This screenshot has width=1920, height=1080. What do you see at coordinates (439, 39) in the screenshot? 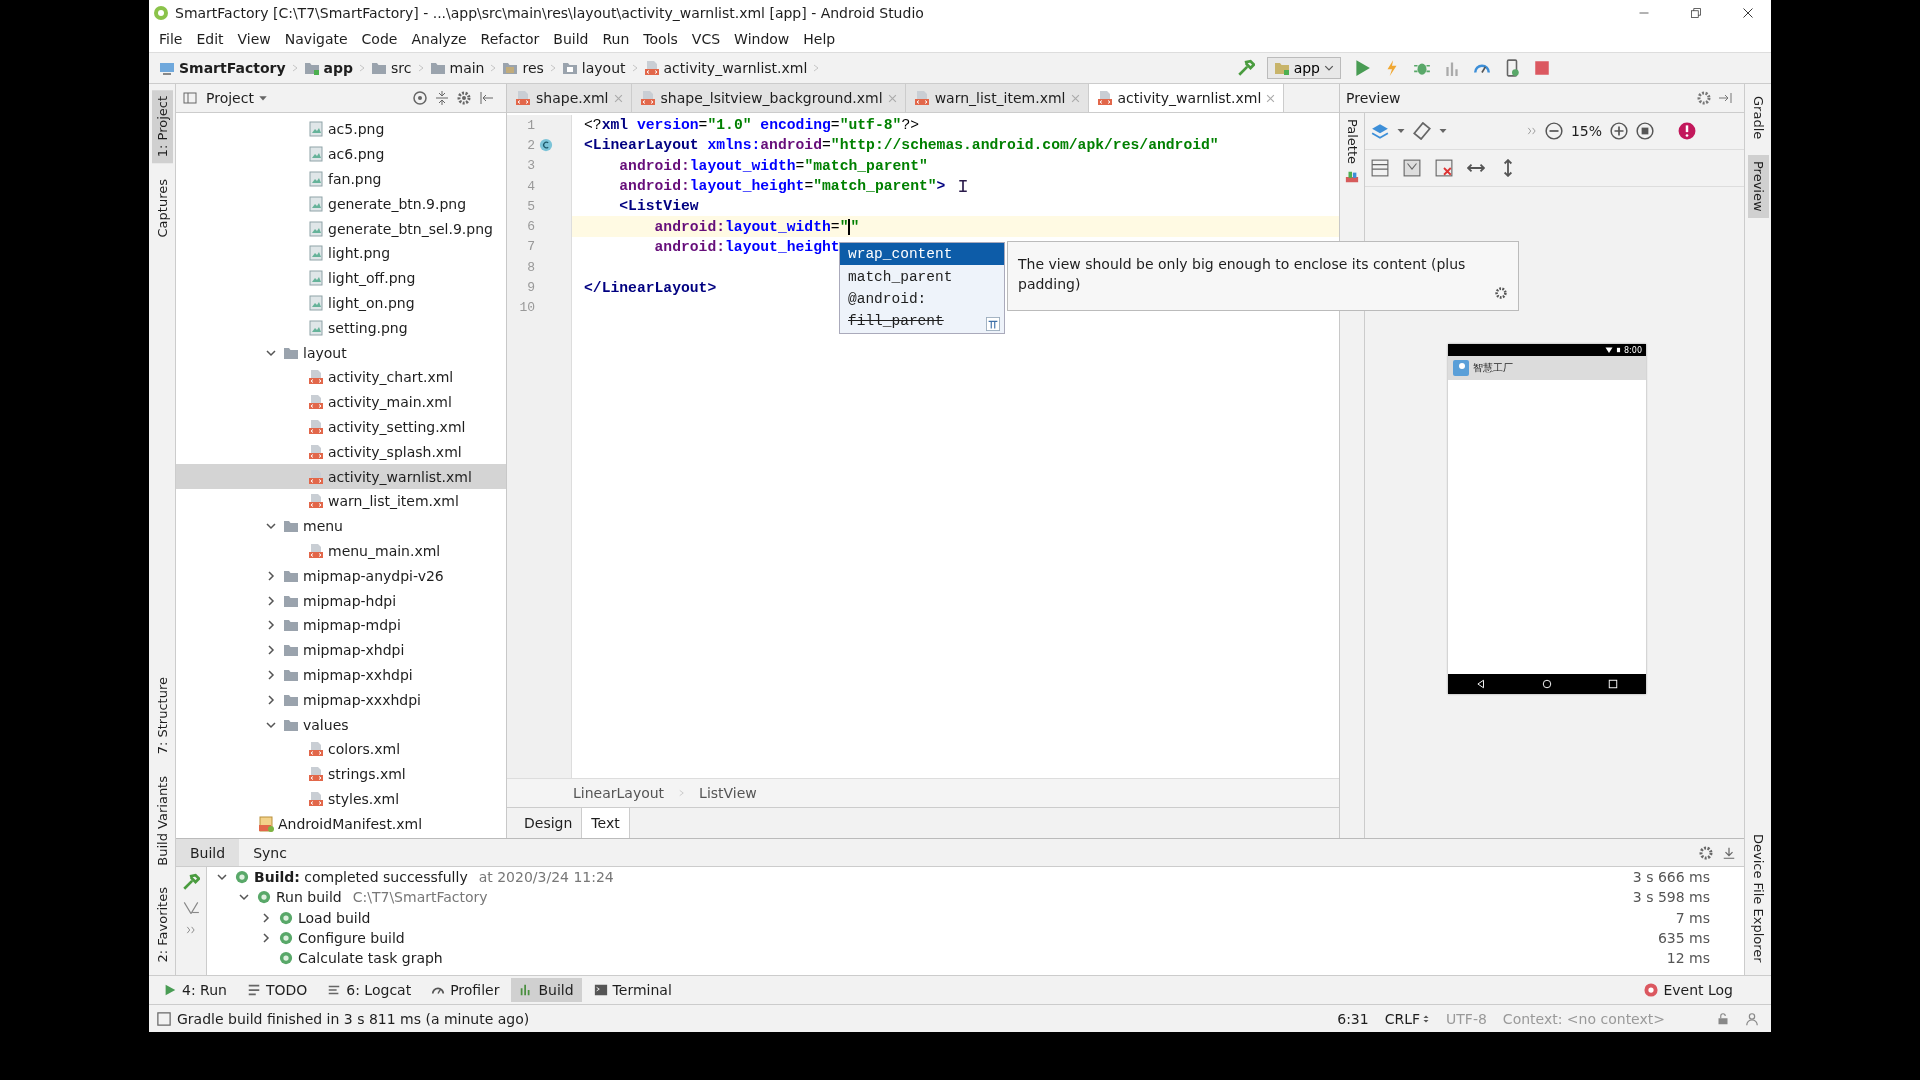
I see `menu-item: Analyze` at bounding box center [439, 39].